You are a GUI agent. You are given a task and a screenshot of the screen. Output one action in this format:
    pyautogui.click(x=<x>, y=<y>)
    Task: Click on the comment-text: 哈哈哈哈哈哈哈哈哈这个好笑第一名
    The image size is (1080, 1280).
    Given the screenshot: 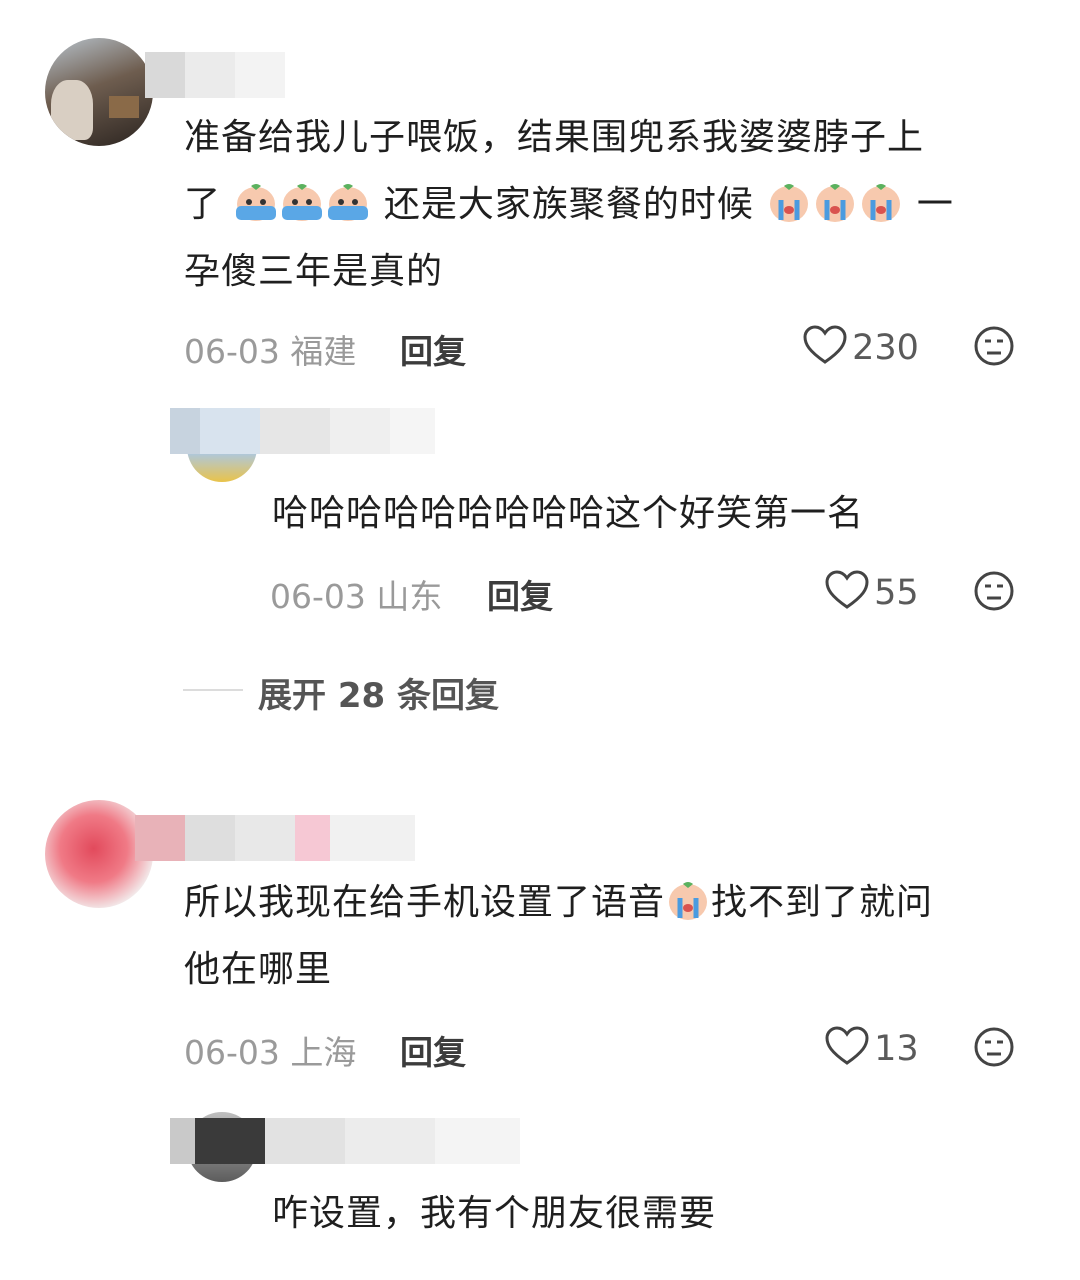 What is the action you would take?
    pyautogui.click(x=568, y=513)
    